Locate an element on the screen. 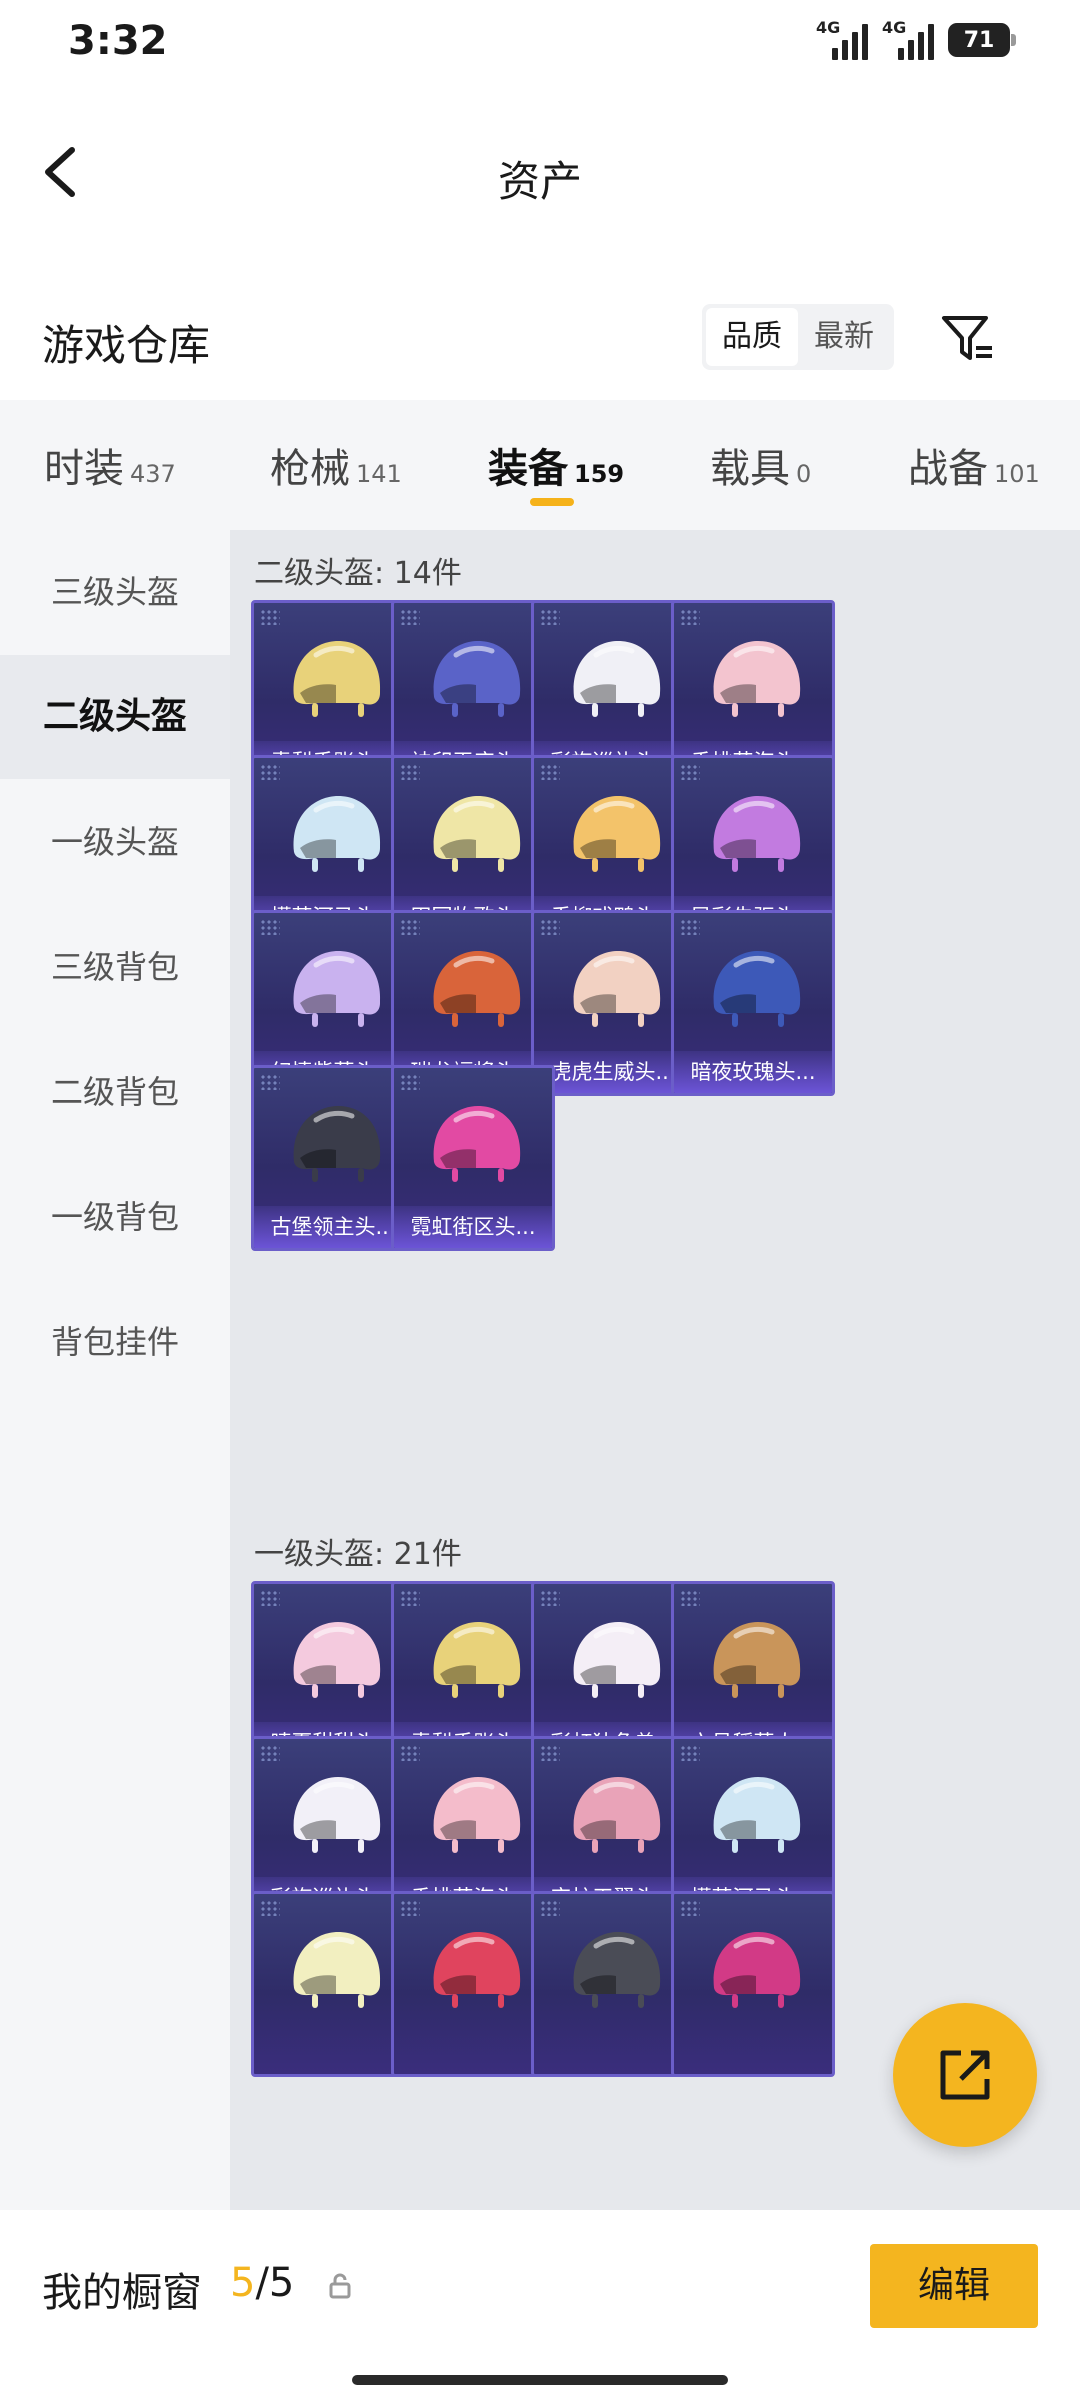 The image size is (1080, 2400). tab-fashion: 时装 437 is located at coordinates (110, 465).